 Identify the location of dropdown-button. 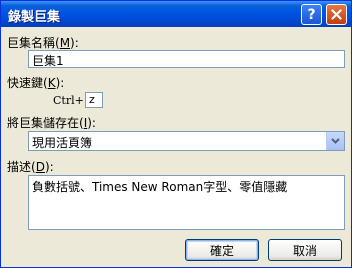
(335, 141).